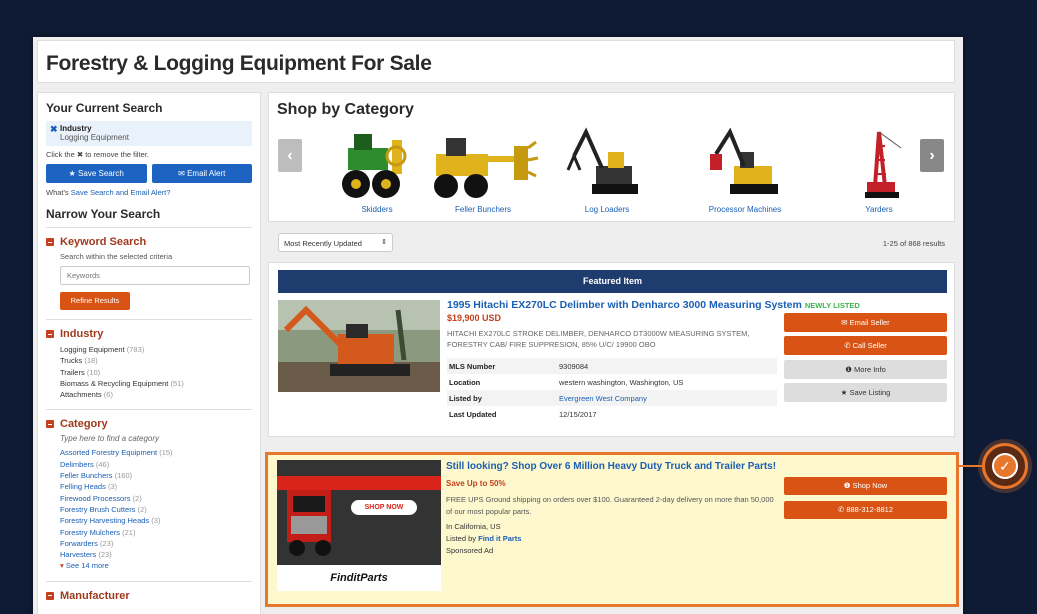  I want to click on category-item: Feller Bunchers (160), so click(156, 475).